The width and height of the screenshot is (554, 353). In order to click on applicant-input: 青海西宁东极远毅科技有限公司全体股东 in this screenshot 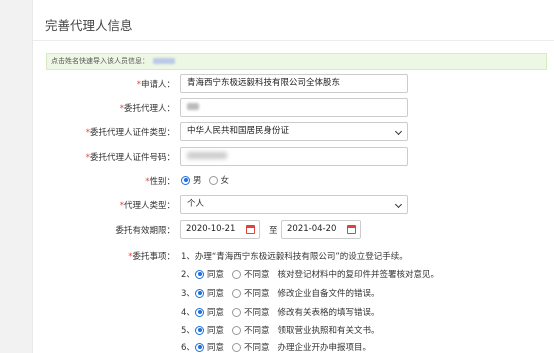, I will do `click(294, 83)`.